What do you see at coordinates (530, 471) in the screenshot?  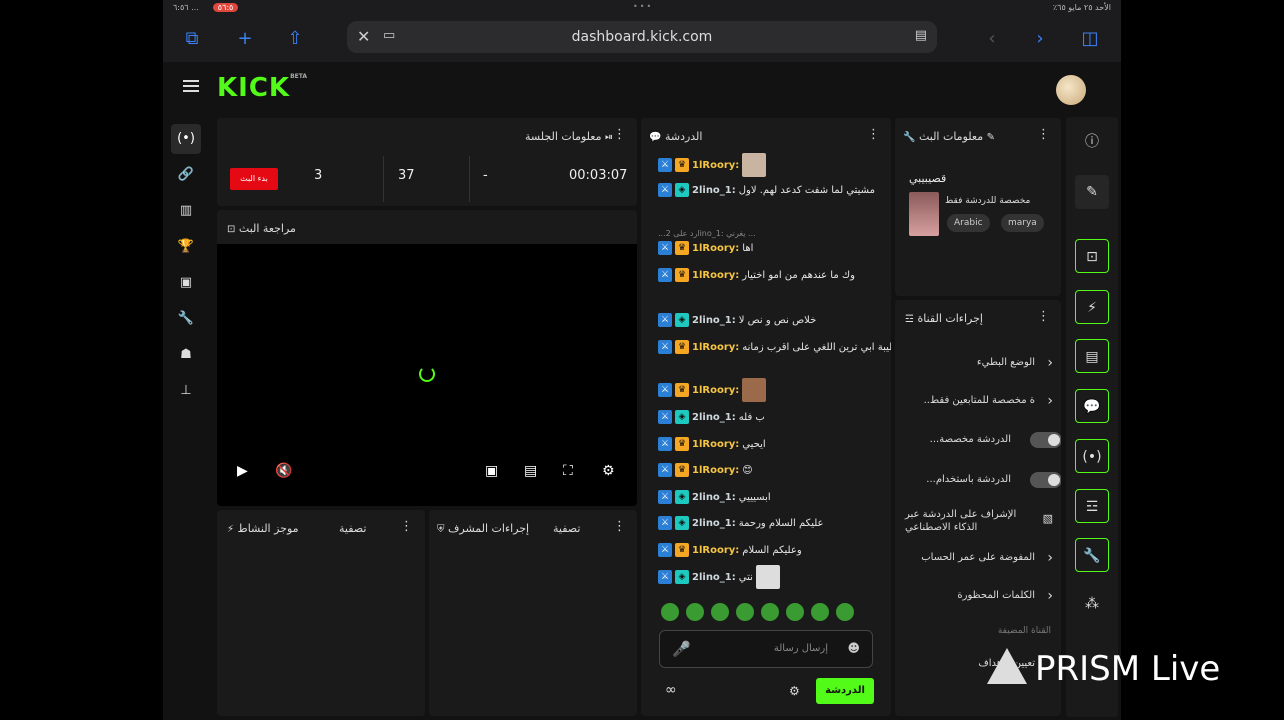 I see `theater-icon: ▤` at bounding box center [530, 471].